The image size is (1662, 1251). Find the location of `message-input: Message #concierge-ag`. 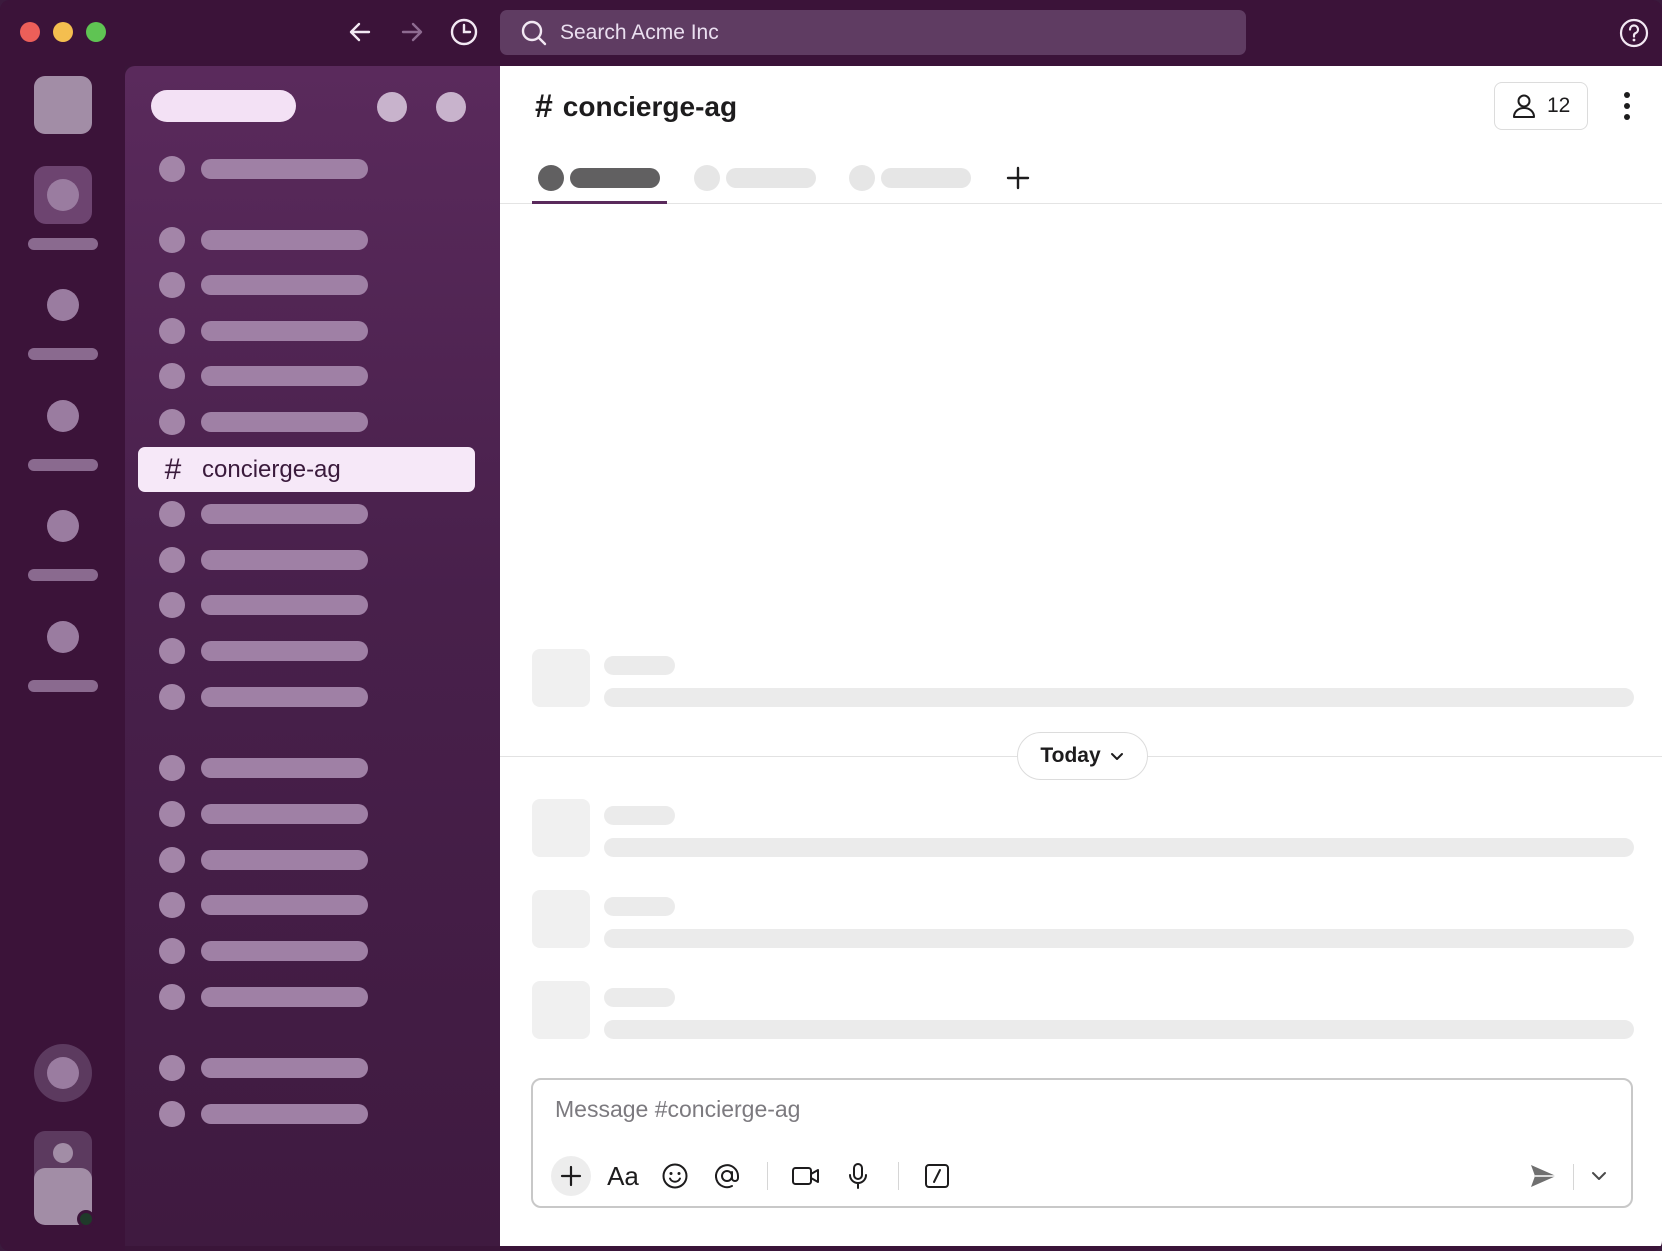

message-input: Message #concierge-ag is located at coordinates (677, 1109).